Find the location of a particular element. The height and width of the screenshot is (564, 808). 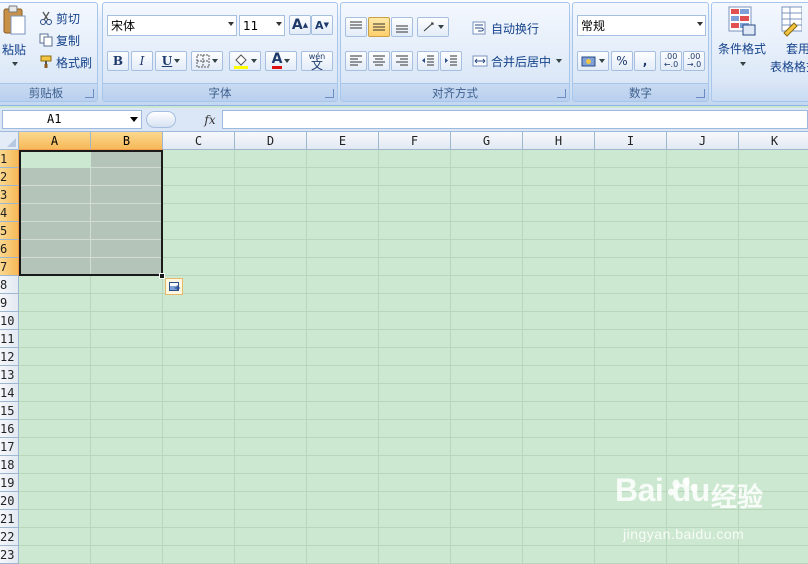

fill-color-button is located at coordinates (245, 61).